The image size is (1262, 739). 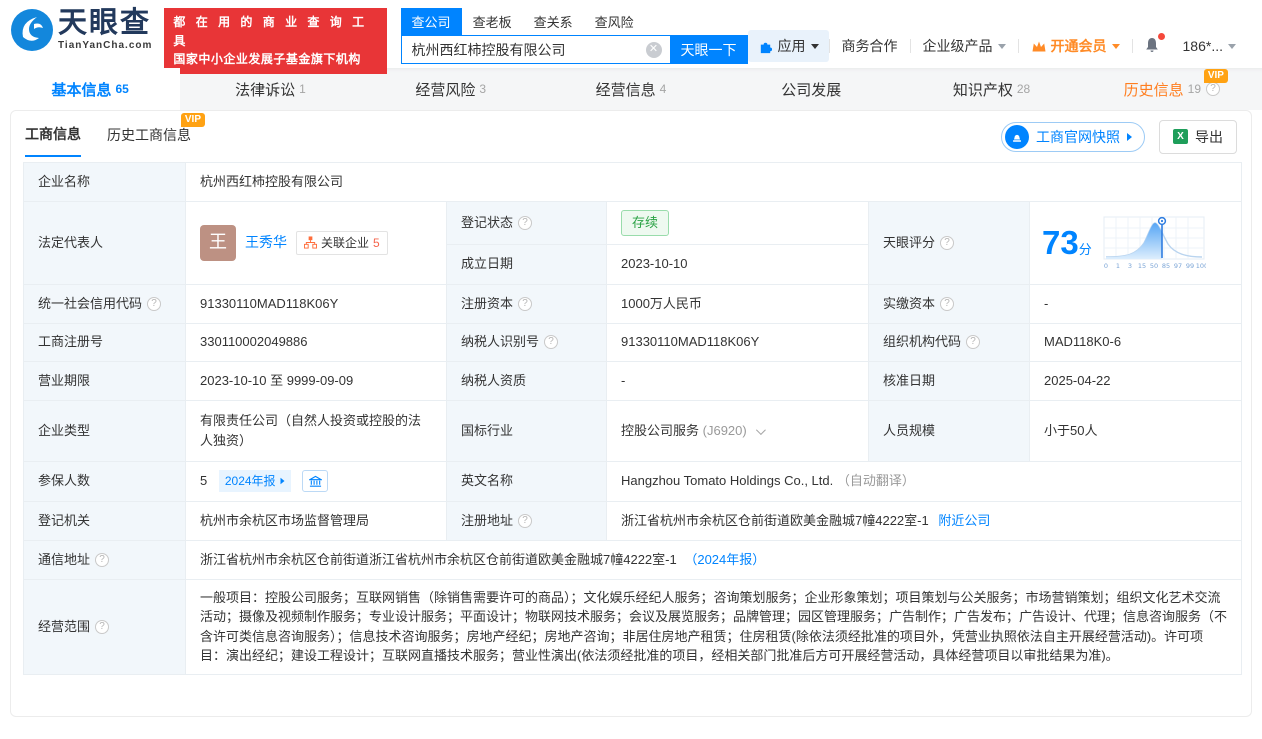 I want to click on industry-value: 控股公司服务 (J6920), so click(x=737, y=430).